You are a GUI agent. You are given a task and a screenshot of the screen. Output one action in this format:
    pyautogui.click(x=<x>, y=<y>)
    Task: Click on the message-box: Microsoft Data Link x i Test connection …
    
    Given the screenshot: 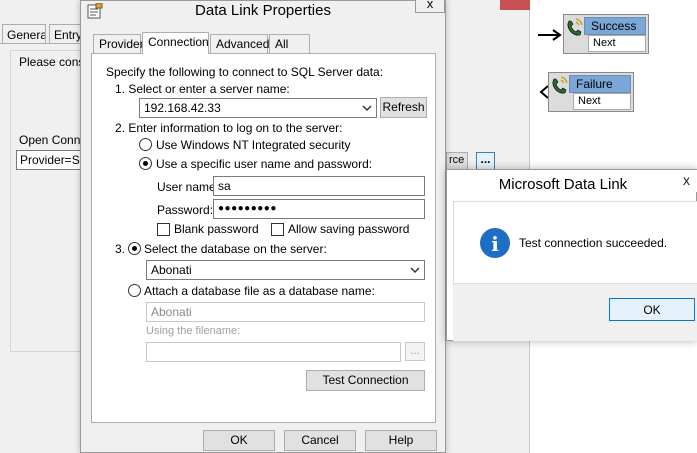 What is the action you would take?
    pyautogui.click(x=571, y=255)
    